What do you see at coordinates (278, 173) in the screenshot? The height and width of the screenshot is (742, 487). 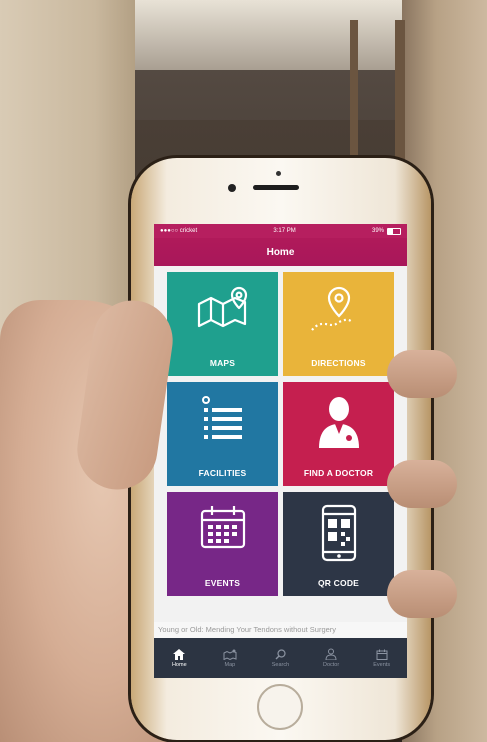 I see `proximity-sensor` at bounding box center [278, 173].